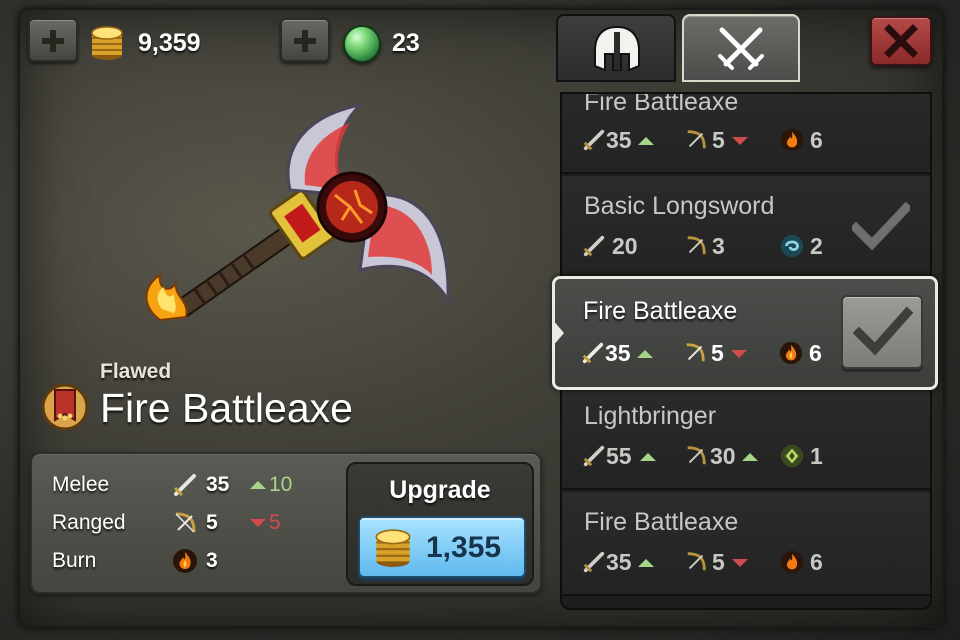  I want to click on tab-weapons, so click(741, 48).